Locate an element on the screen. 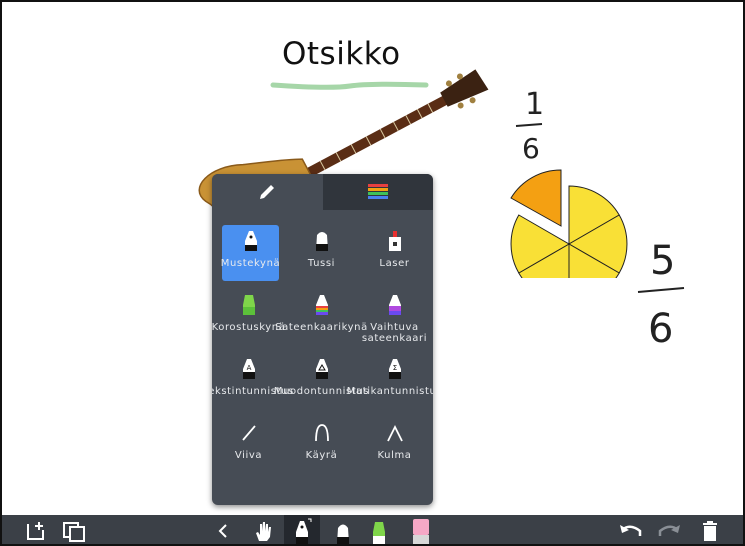 The image size is (745, 546). tab-pens is located at coordinates (267, 192).